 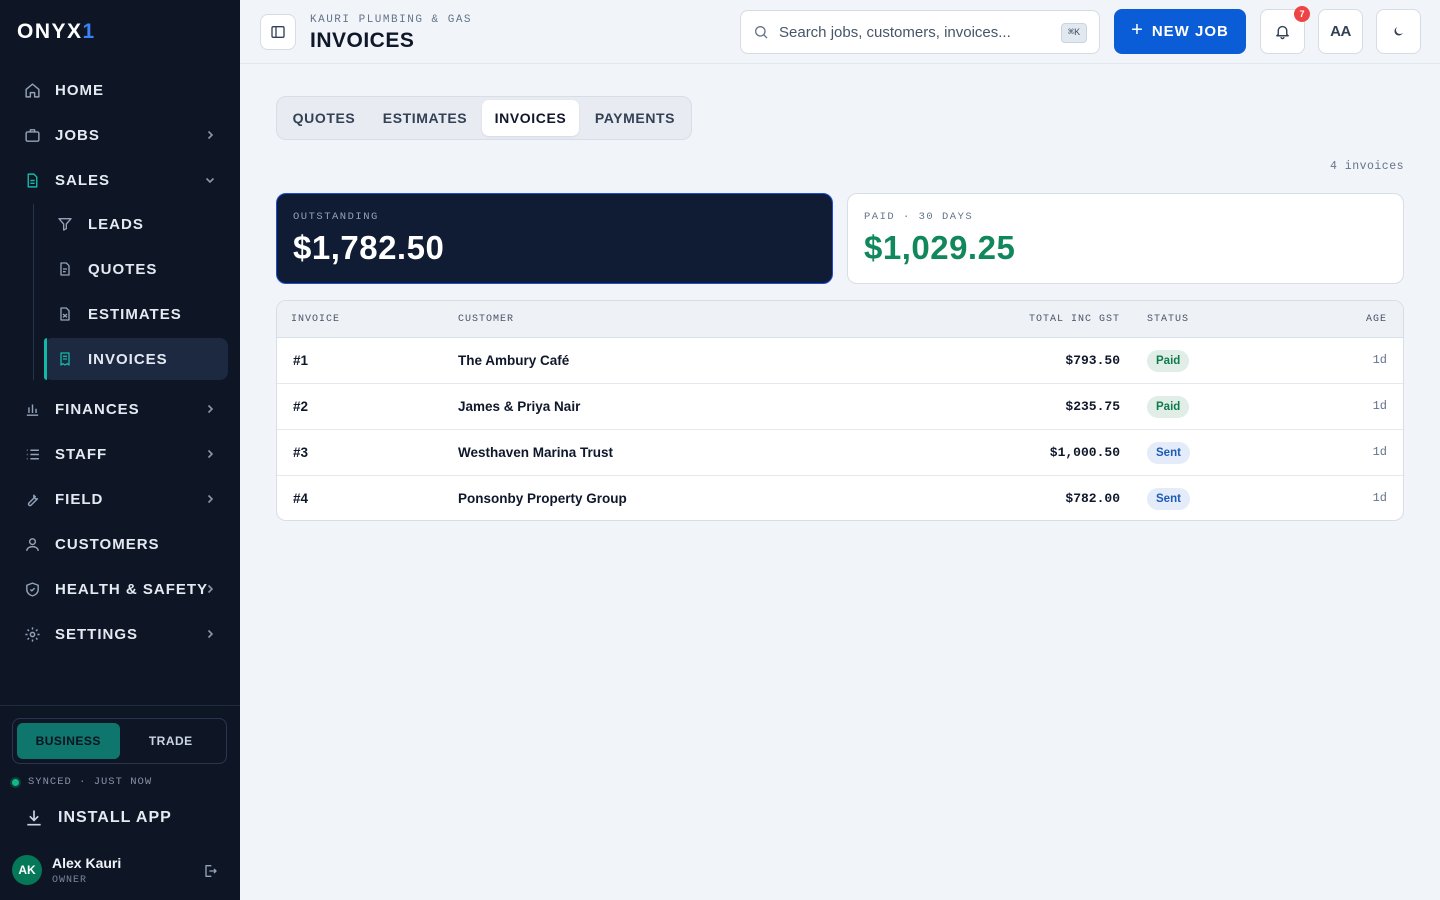 What do you see at coordinates (115, 817) in the screenshot?
I see `install-label: INSTALL APP` at bounding box center [115, 817].